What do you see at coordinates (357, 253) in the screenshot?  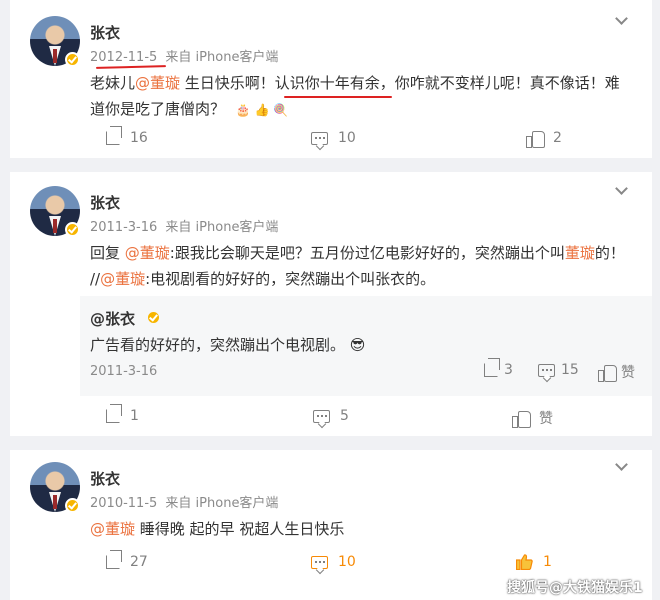 I see `post-text: 回复 @董璇:跟我比会聊天是吧？五月份过亿电影好好的，突然蹦出个叫董璇的！` at bounding box center [357, 253].